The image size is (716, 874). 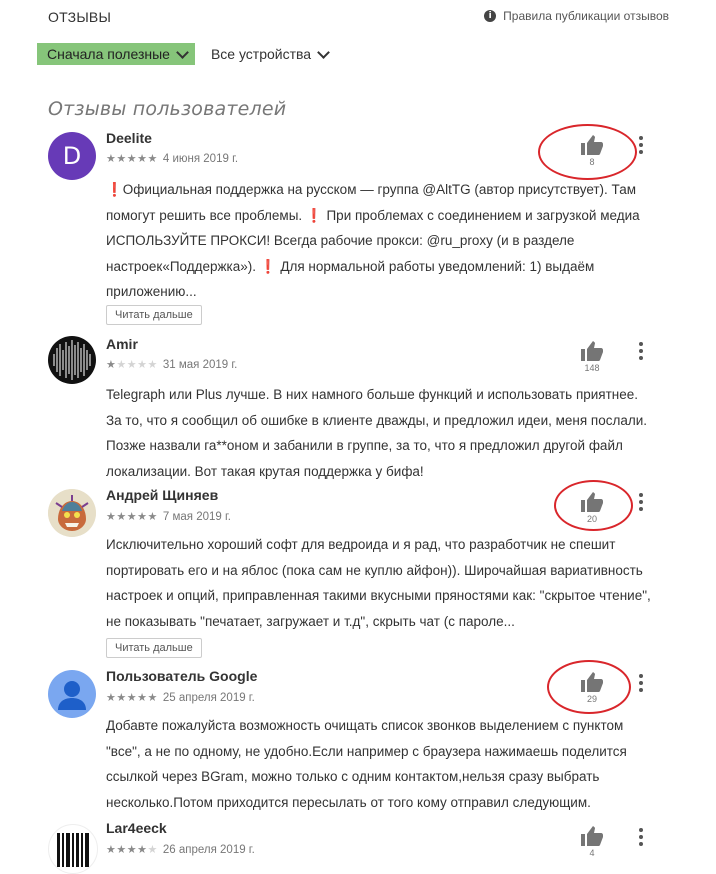 I want to click on review-author: Пользователь Google, so click(x=182, y=676).